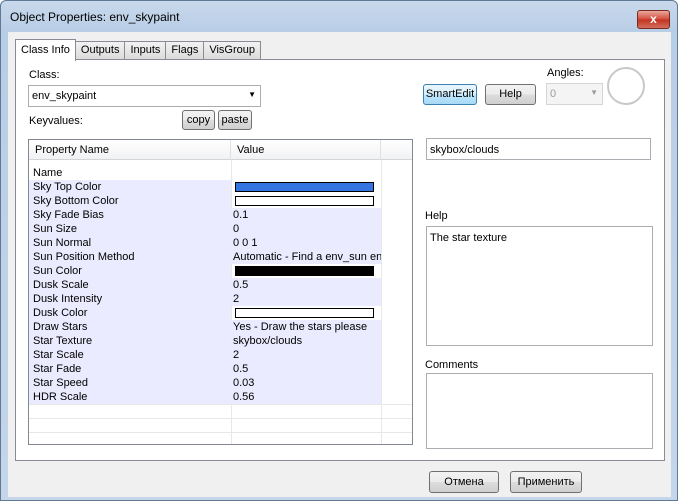  I want to click on tab-inputs: Inputs, so click(145, 50).